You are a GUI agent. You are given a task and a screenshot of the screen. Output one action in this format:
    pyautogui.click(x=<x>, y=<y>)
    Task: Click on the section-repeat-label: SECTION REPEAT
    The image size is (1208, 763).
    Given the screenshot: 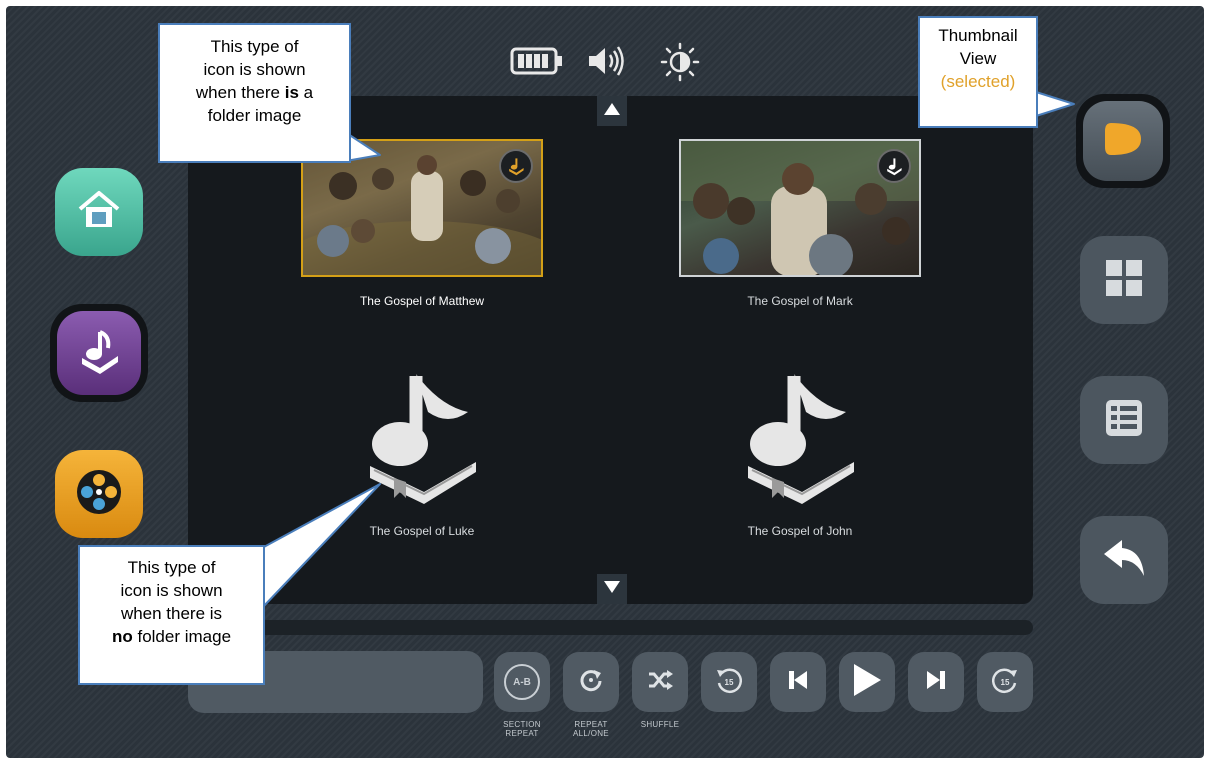 What is the action you would take?
    pyautogui.click(x=522, y=729)
    